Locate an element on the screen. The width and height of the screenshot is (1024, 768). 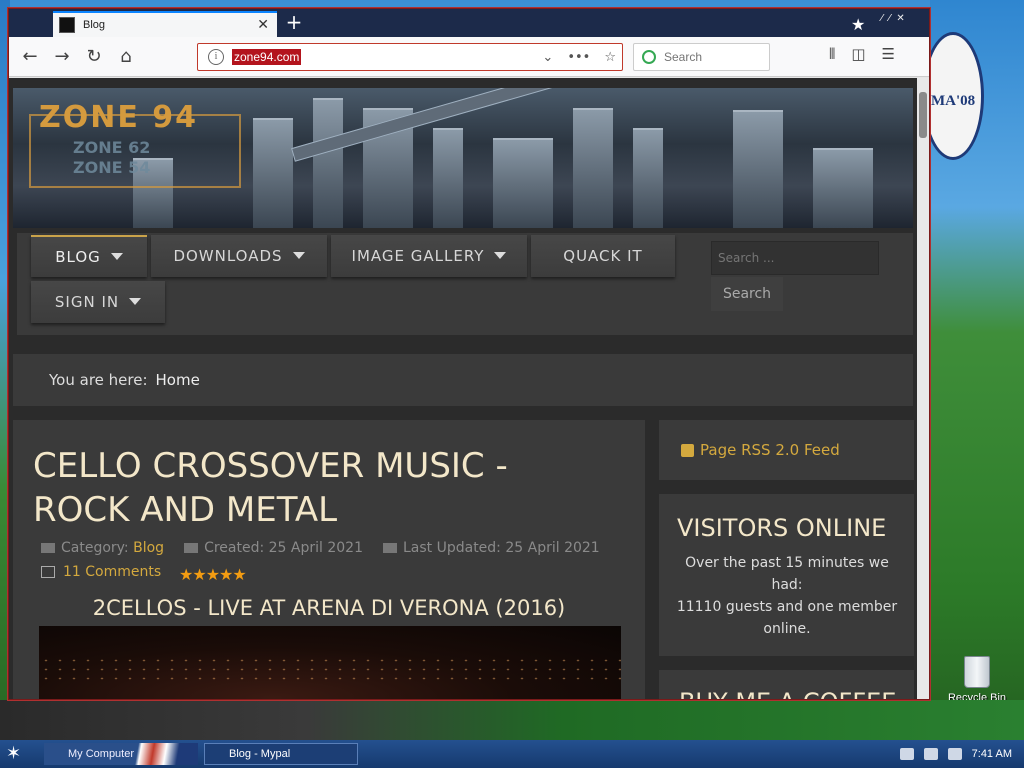
rss-icon is located at coordinates (687, 450).